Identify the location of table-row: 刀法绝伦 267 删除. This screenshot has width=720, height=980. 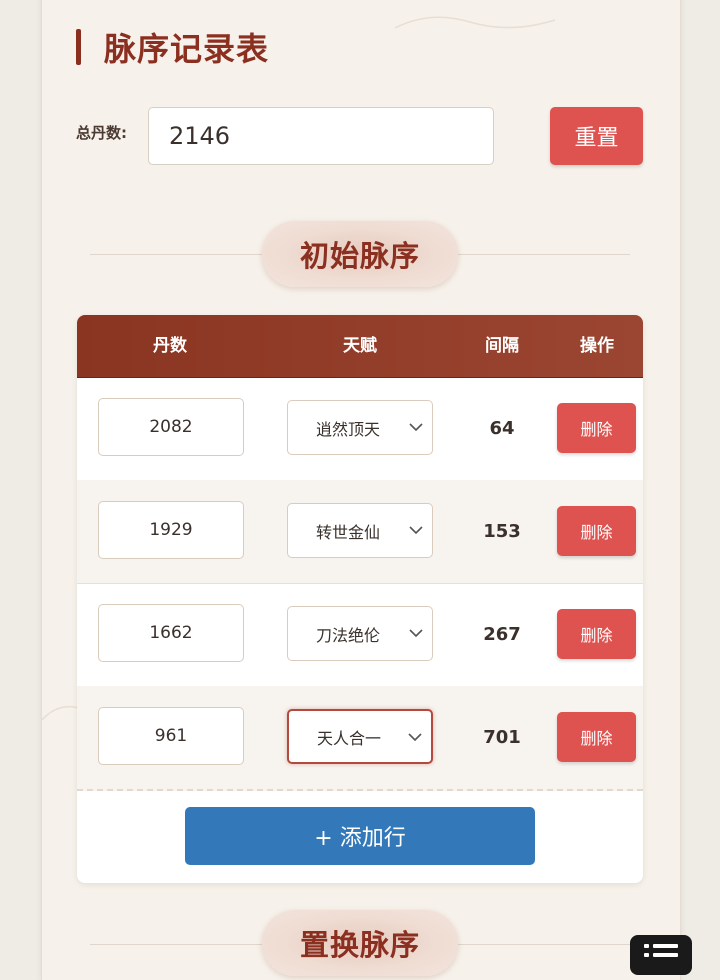
(360, 635).